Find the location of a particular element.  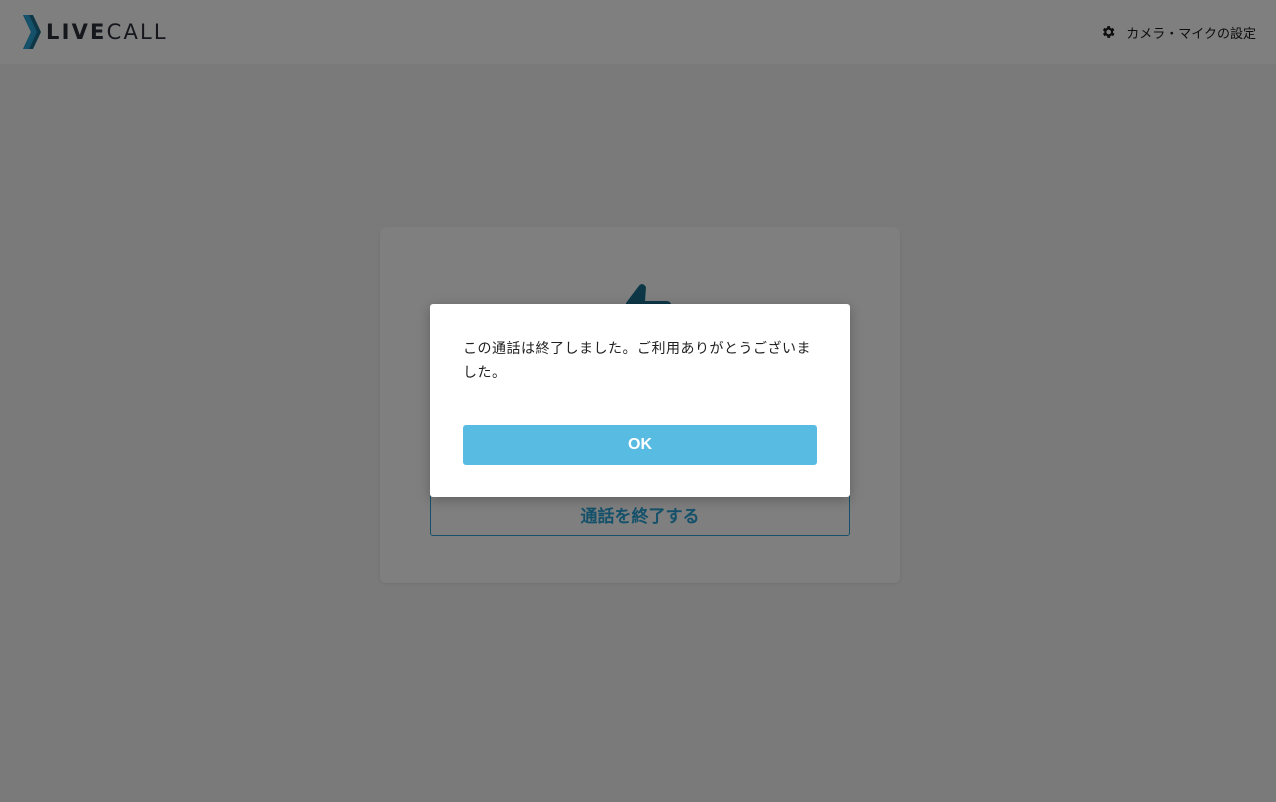

call-ended-dialog: この通話は終了しました。ご利用ありがとうございました。 OK is located at coordinates (640, 400).